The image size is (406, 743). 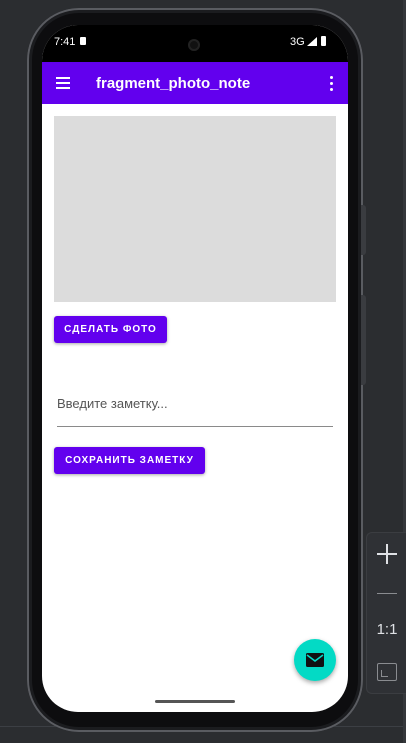 I want to click on zoom-reset-button: 1:1, so click(x=386, y=629).